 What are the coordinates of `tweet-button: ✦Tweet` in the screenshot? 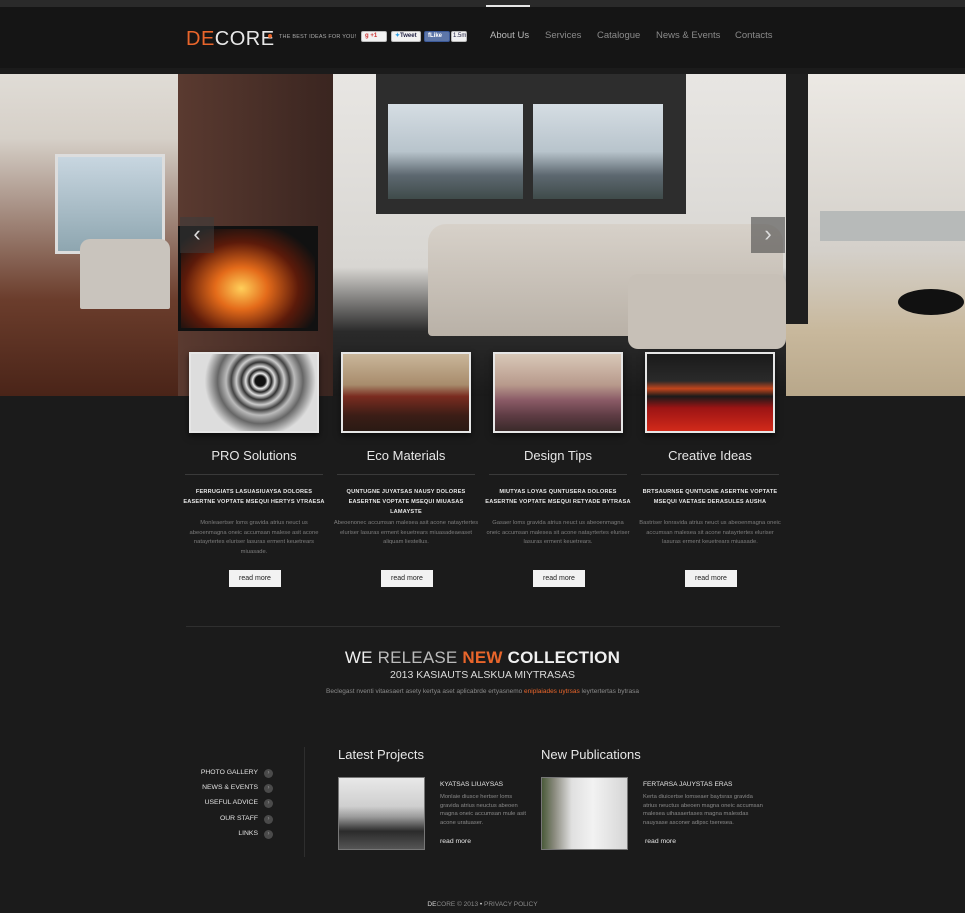 It's located at (406, 36).